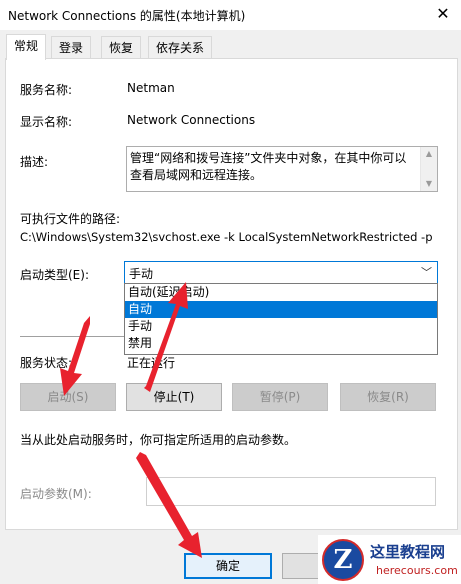 This screenshot has height=584, width=461. What do you see at coordinates (56, 494) in the screenshot?
I see `start-params-label: 启动参数(M):` at bounding box center [56, 494].